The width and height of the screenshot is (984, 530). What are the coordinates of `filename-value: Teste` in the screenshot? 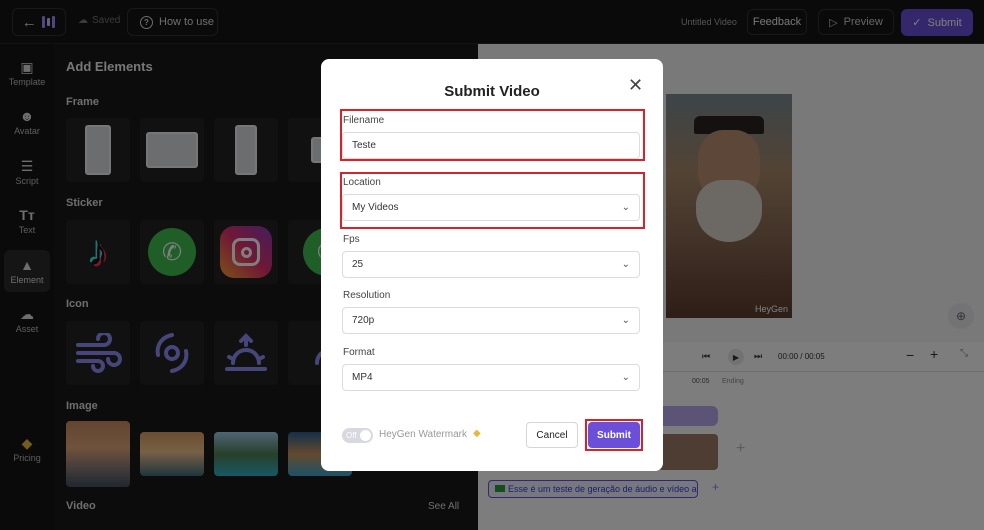 It's located at (364, 145).